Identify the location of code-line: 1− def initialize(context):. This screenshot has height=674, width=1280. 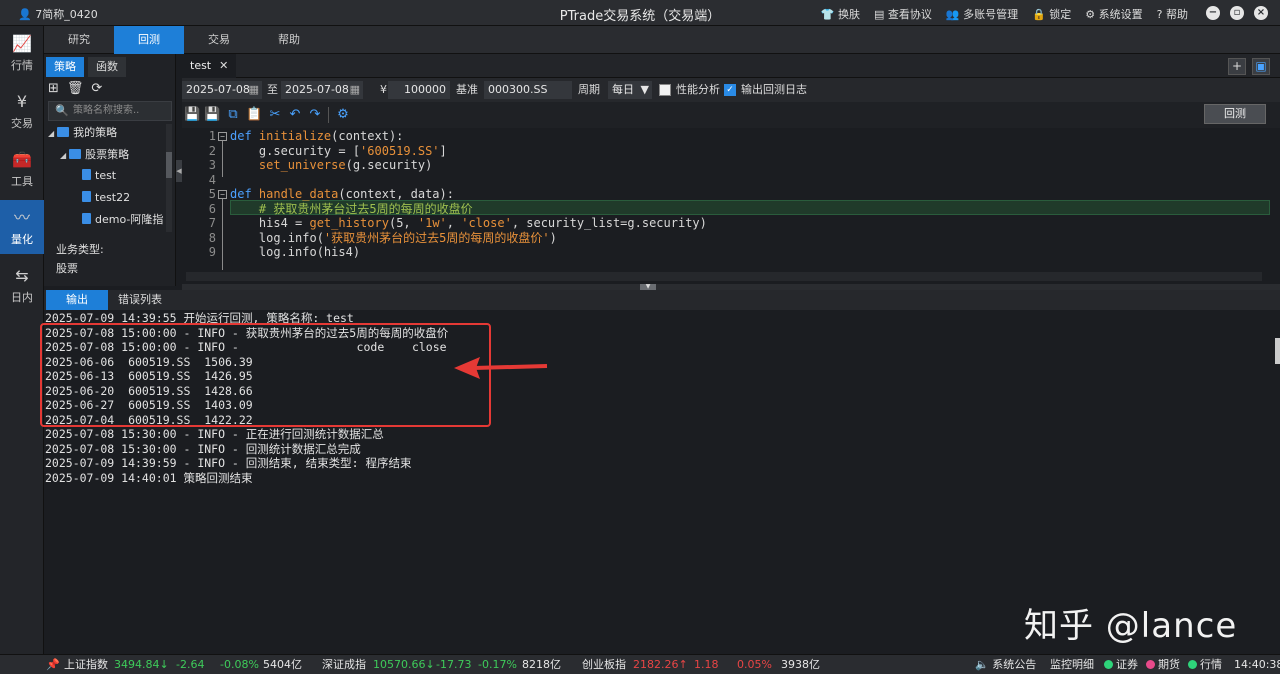
(727, 136).